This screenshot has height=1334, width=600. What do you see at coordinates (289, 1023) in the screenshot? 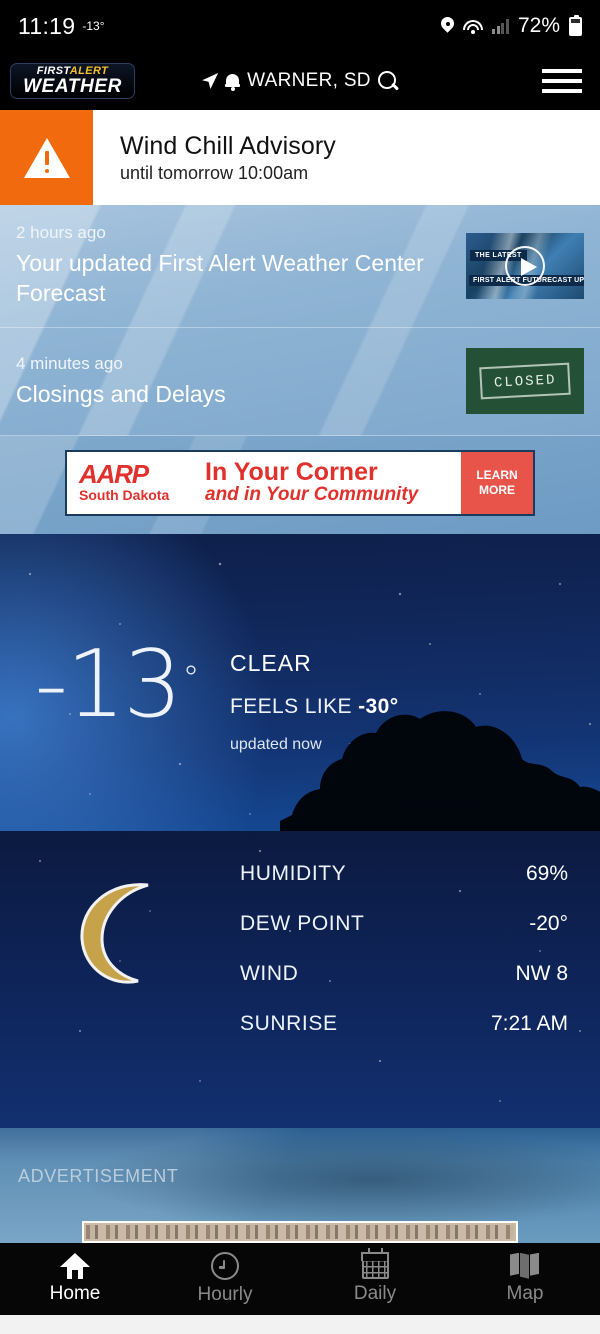
I see `detail-label: SUNRISE` at bounding box center [289, 1023].